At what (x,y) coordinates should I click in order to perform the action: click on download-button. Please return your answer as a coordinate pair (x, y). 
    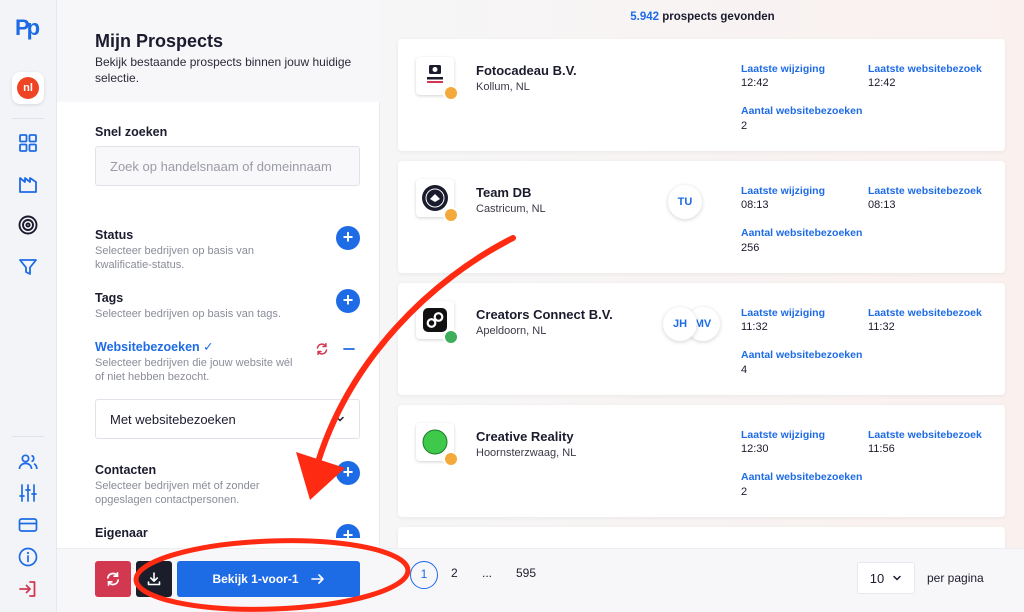
    Looking at the image, I should click on (154, 579).